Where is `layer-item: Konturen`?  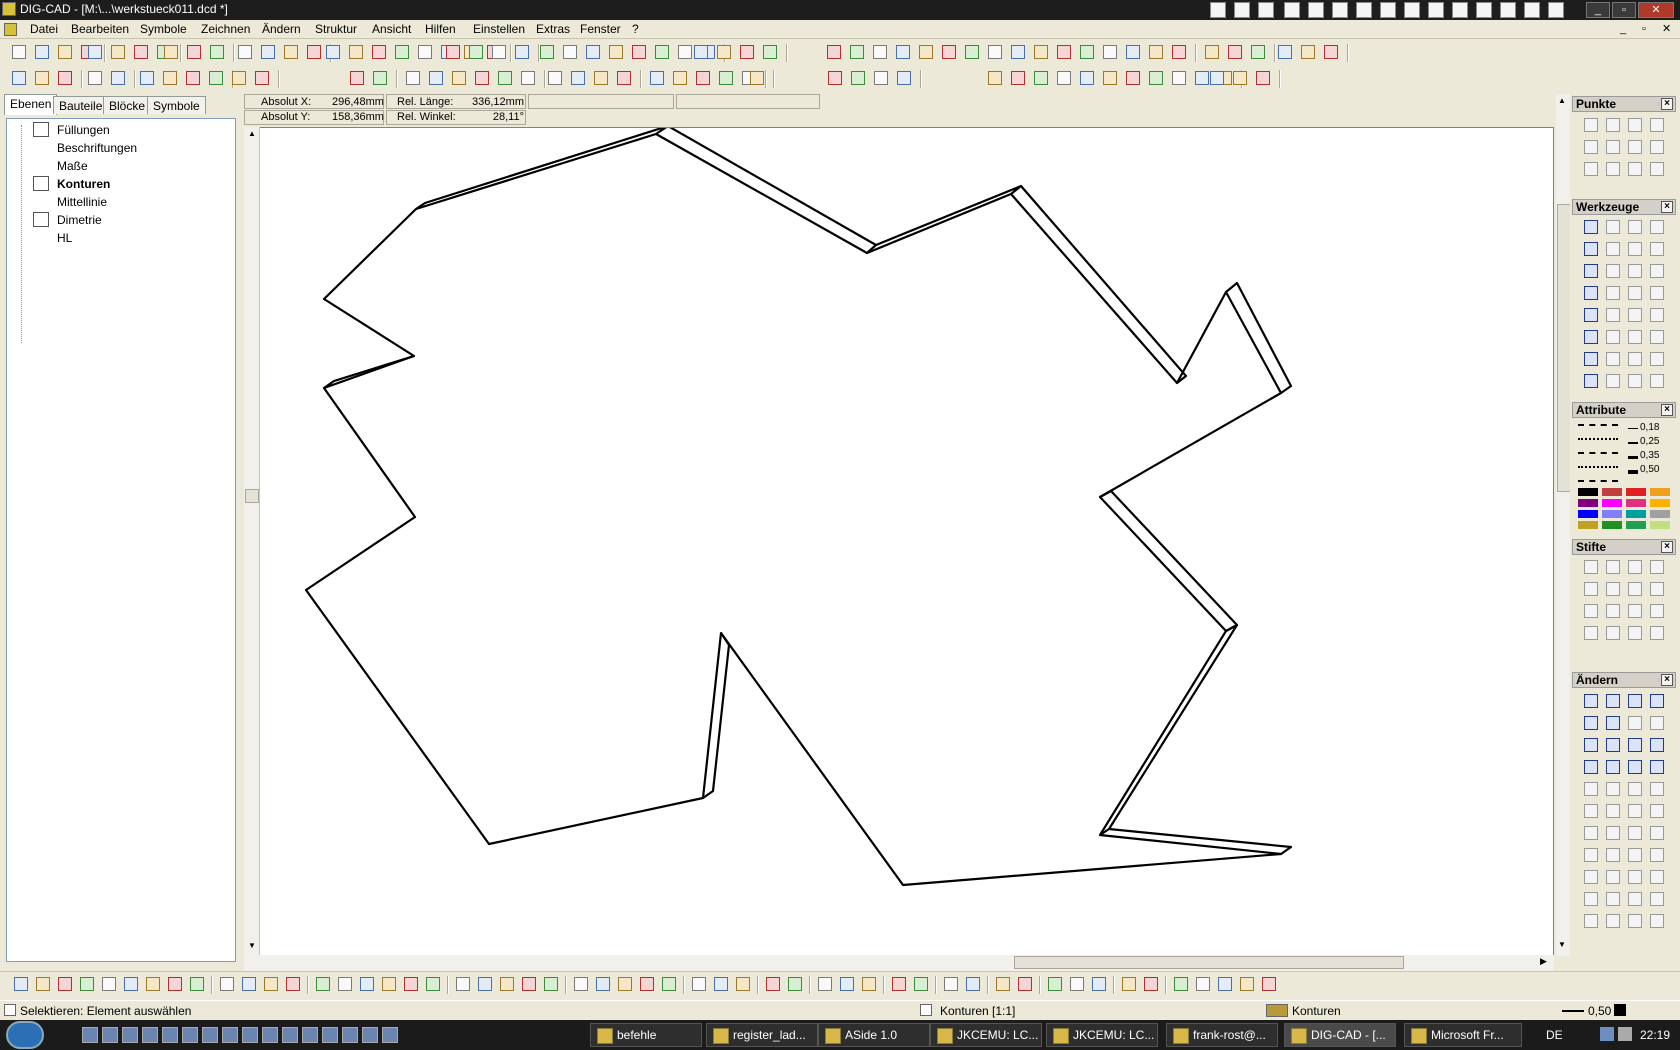
layer-item: Konturen is located at coordinates (83, 184).